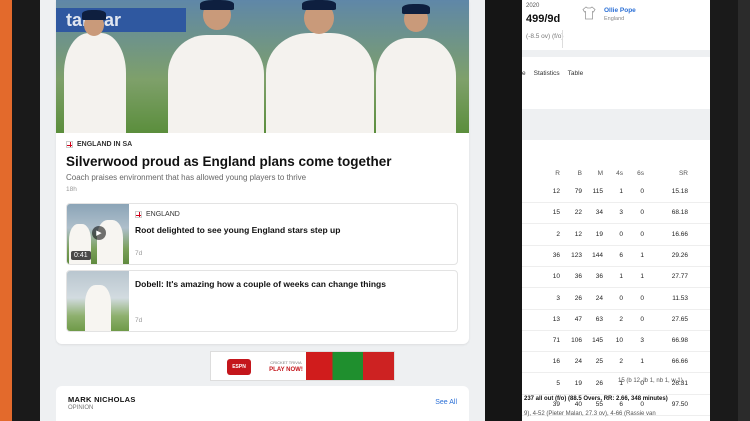 Image resolution: width=750 pixels, height=421 pixels. What do you see at coordinates (599, 213) in the screenshot?
I see `cell-minutes: 34` at bounding box center [599, 213].